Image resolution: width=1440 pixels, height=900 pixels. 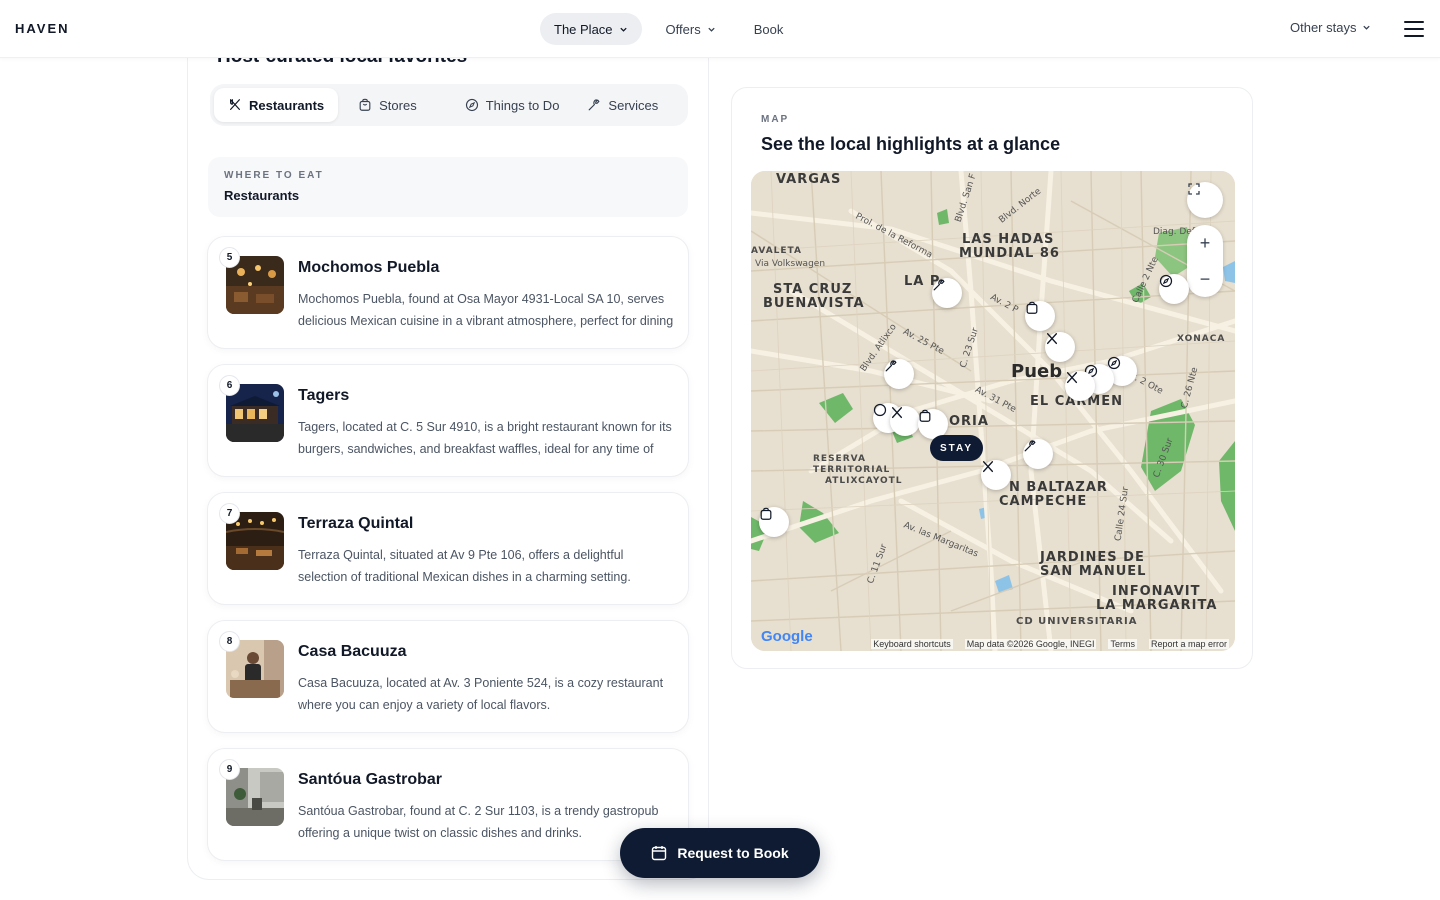 I want to click on map-title: See the local highlights at a glance, so click(x=911, y=144).